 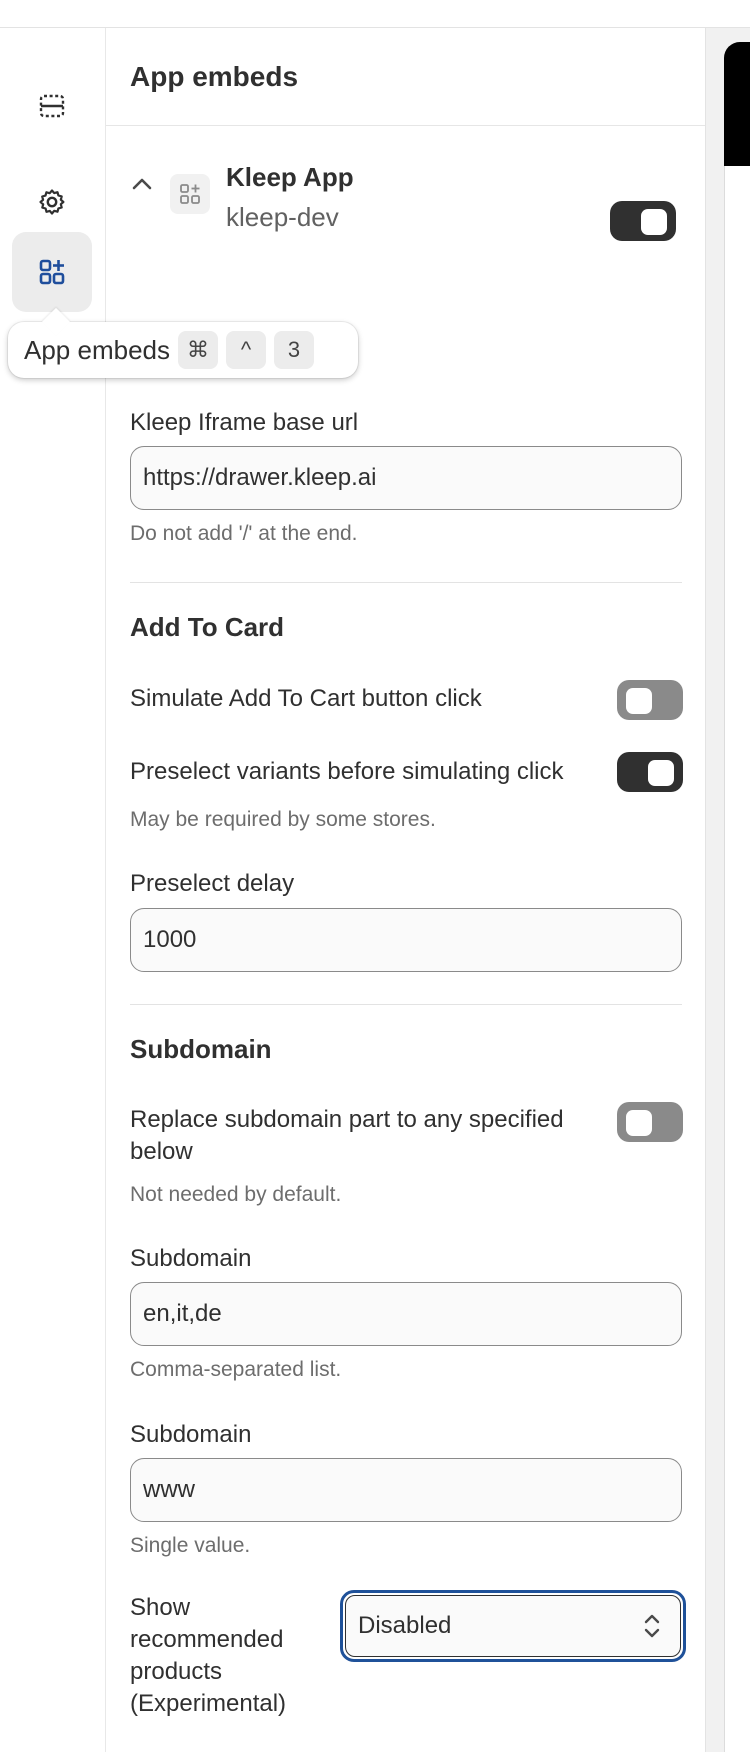 What do you see at coordinates (306, 698) in the screenshot?
I see `simulate-click-label: Simulate Add To Cart button click` at bounding box center [306, 698].